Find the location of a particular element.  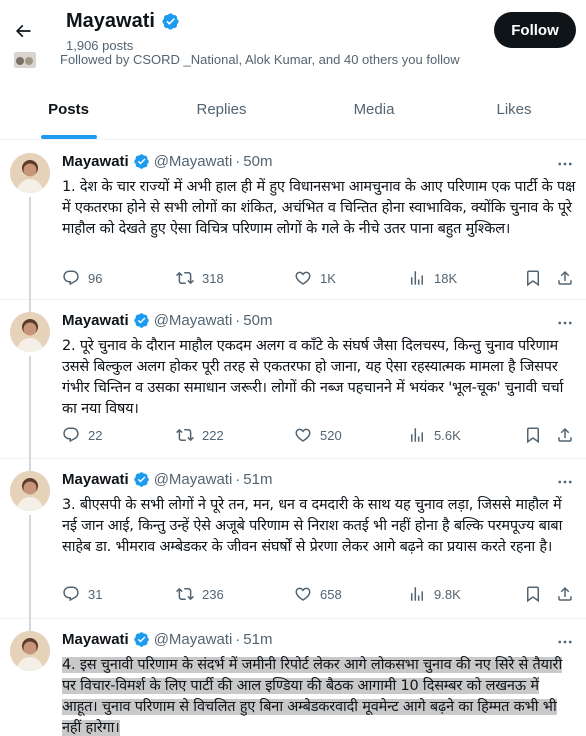

views-button: 9.8K is located at coordinates (434, 594).